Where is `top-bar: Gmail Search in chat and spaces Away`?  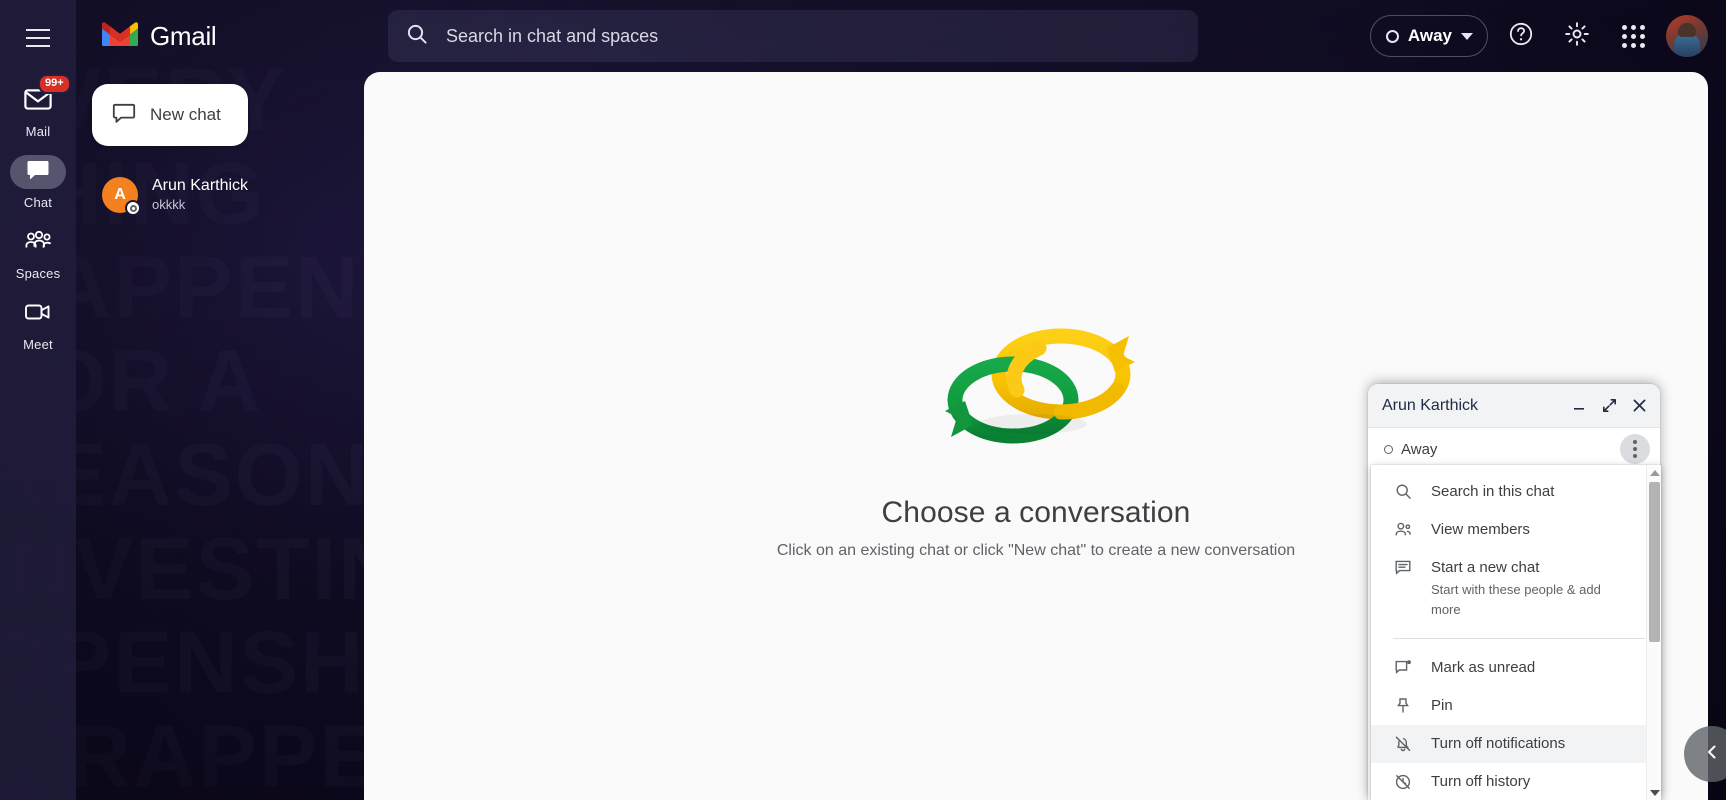 top-bar: Gmail Search in chat and spaces Away is located at coordinates (901, 36).